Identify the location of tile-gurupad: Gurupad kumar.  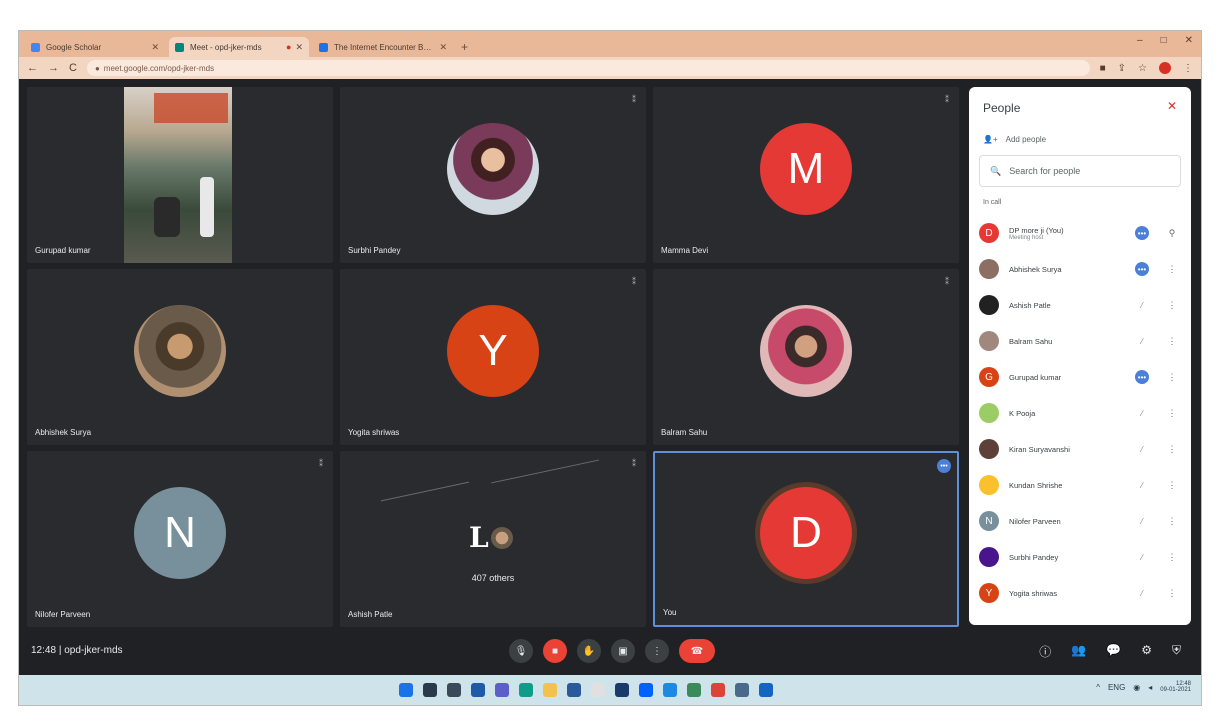
(180, 175).